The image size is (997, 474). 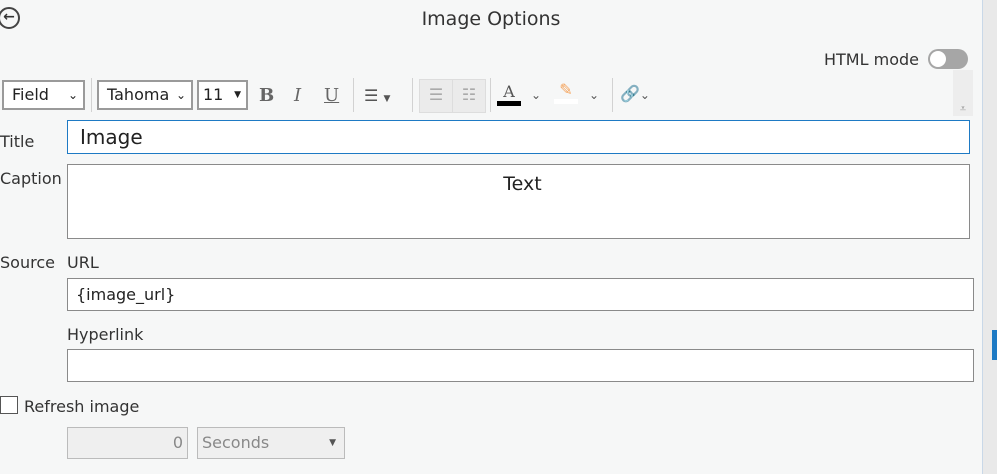 I want to click on caption-label: Caption, so click(x=31, y=178).